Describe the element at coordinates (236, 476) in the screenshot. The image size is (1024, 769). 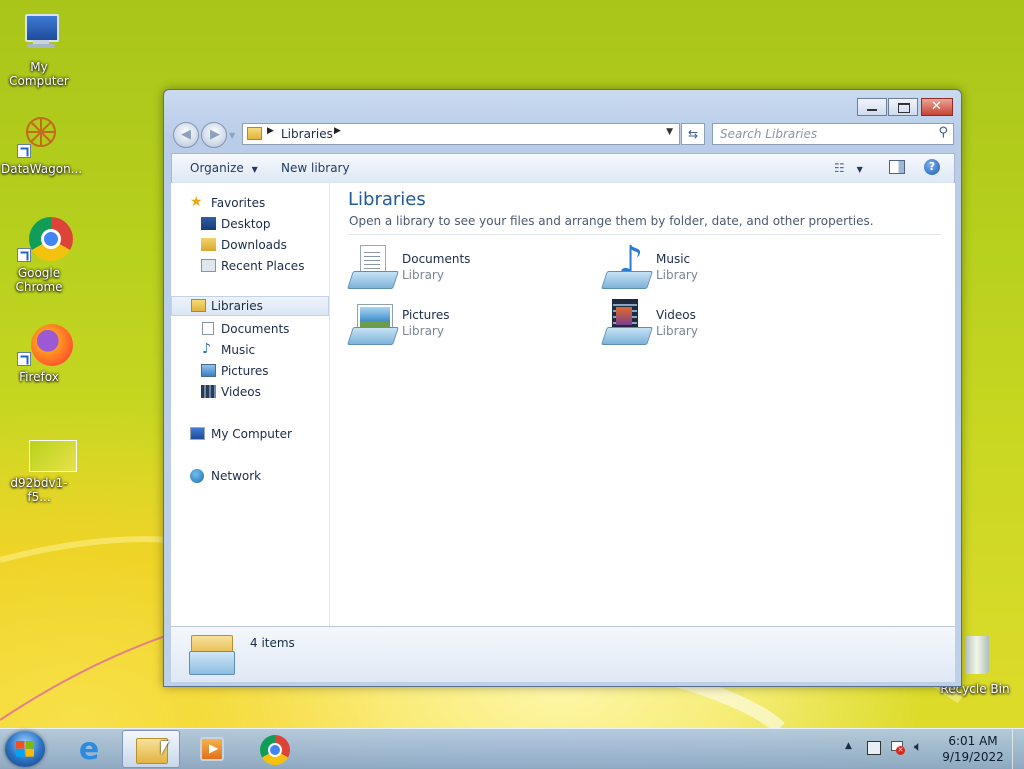
I see `nav-label: Network` at that location.